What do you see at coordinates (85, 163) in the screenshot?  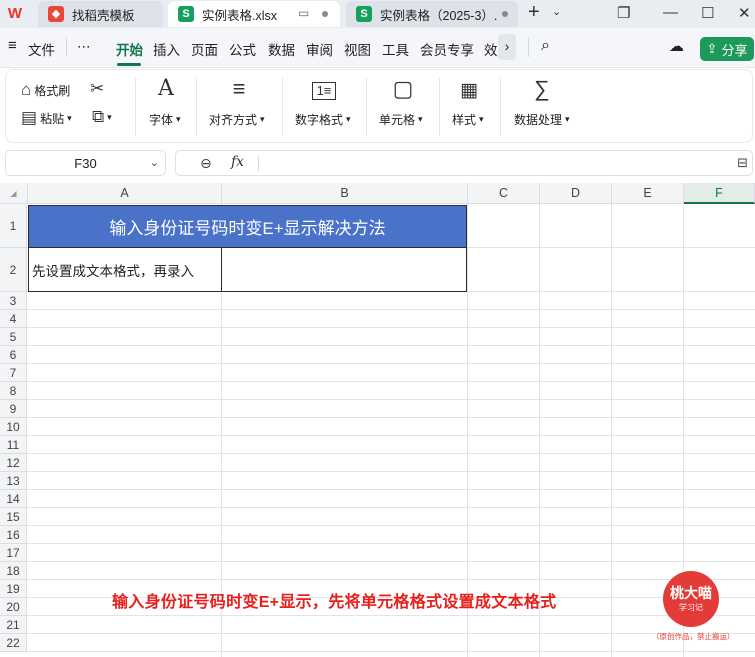 I see `name-box: F30 ⌄` at bounding box center [85, 163].